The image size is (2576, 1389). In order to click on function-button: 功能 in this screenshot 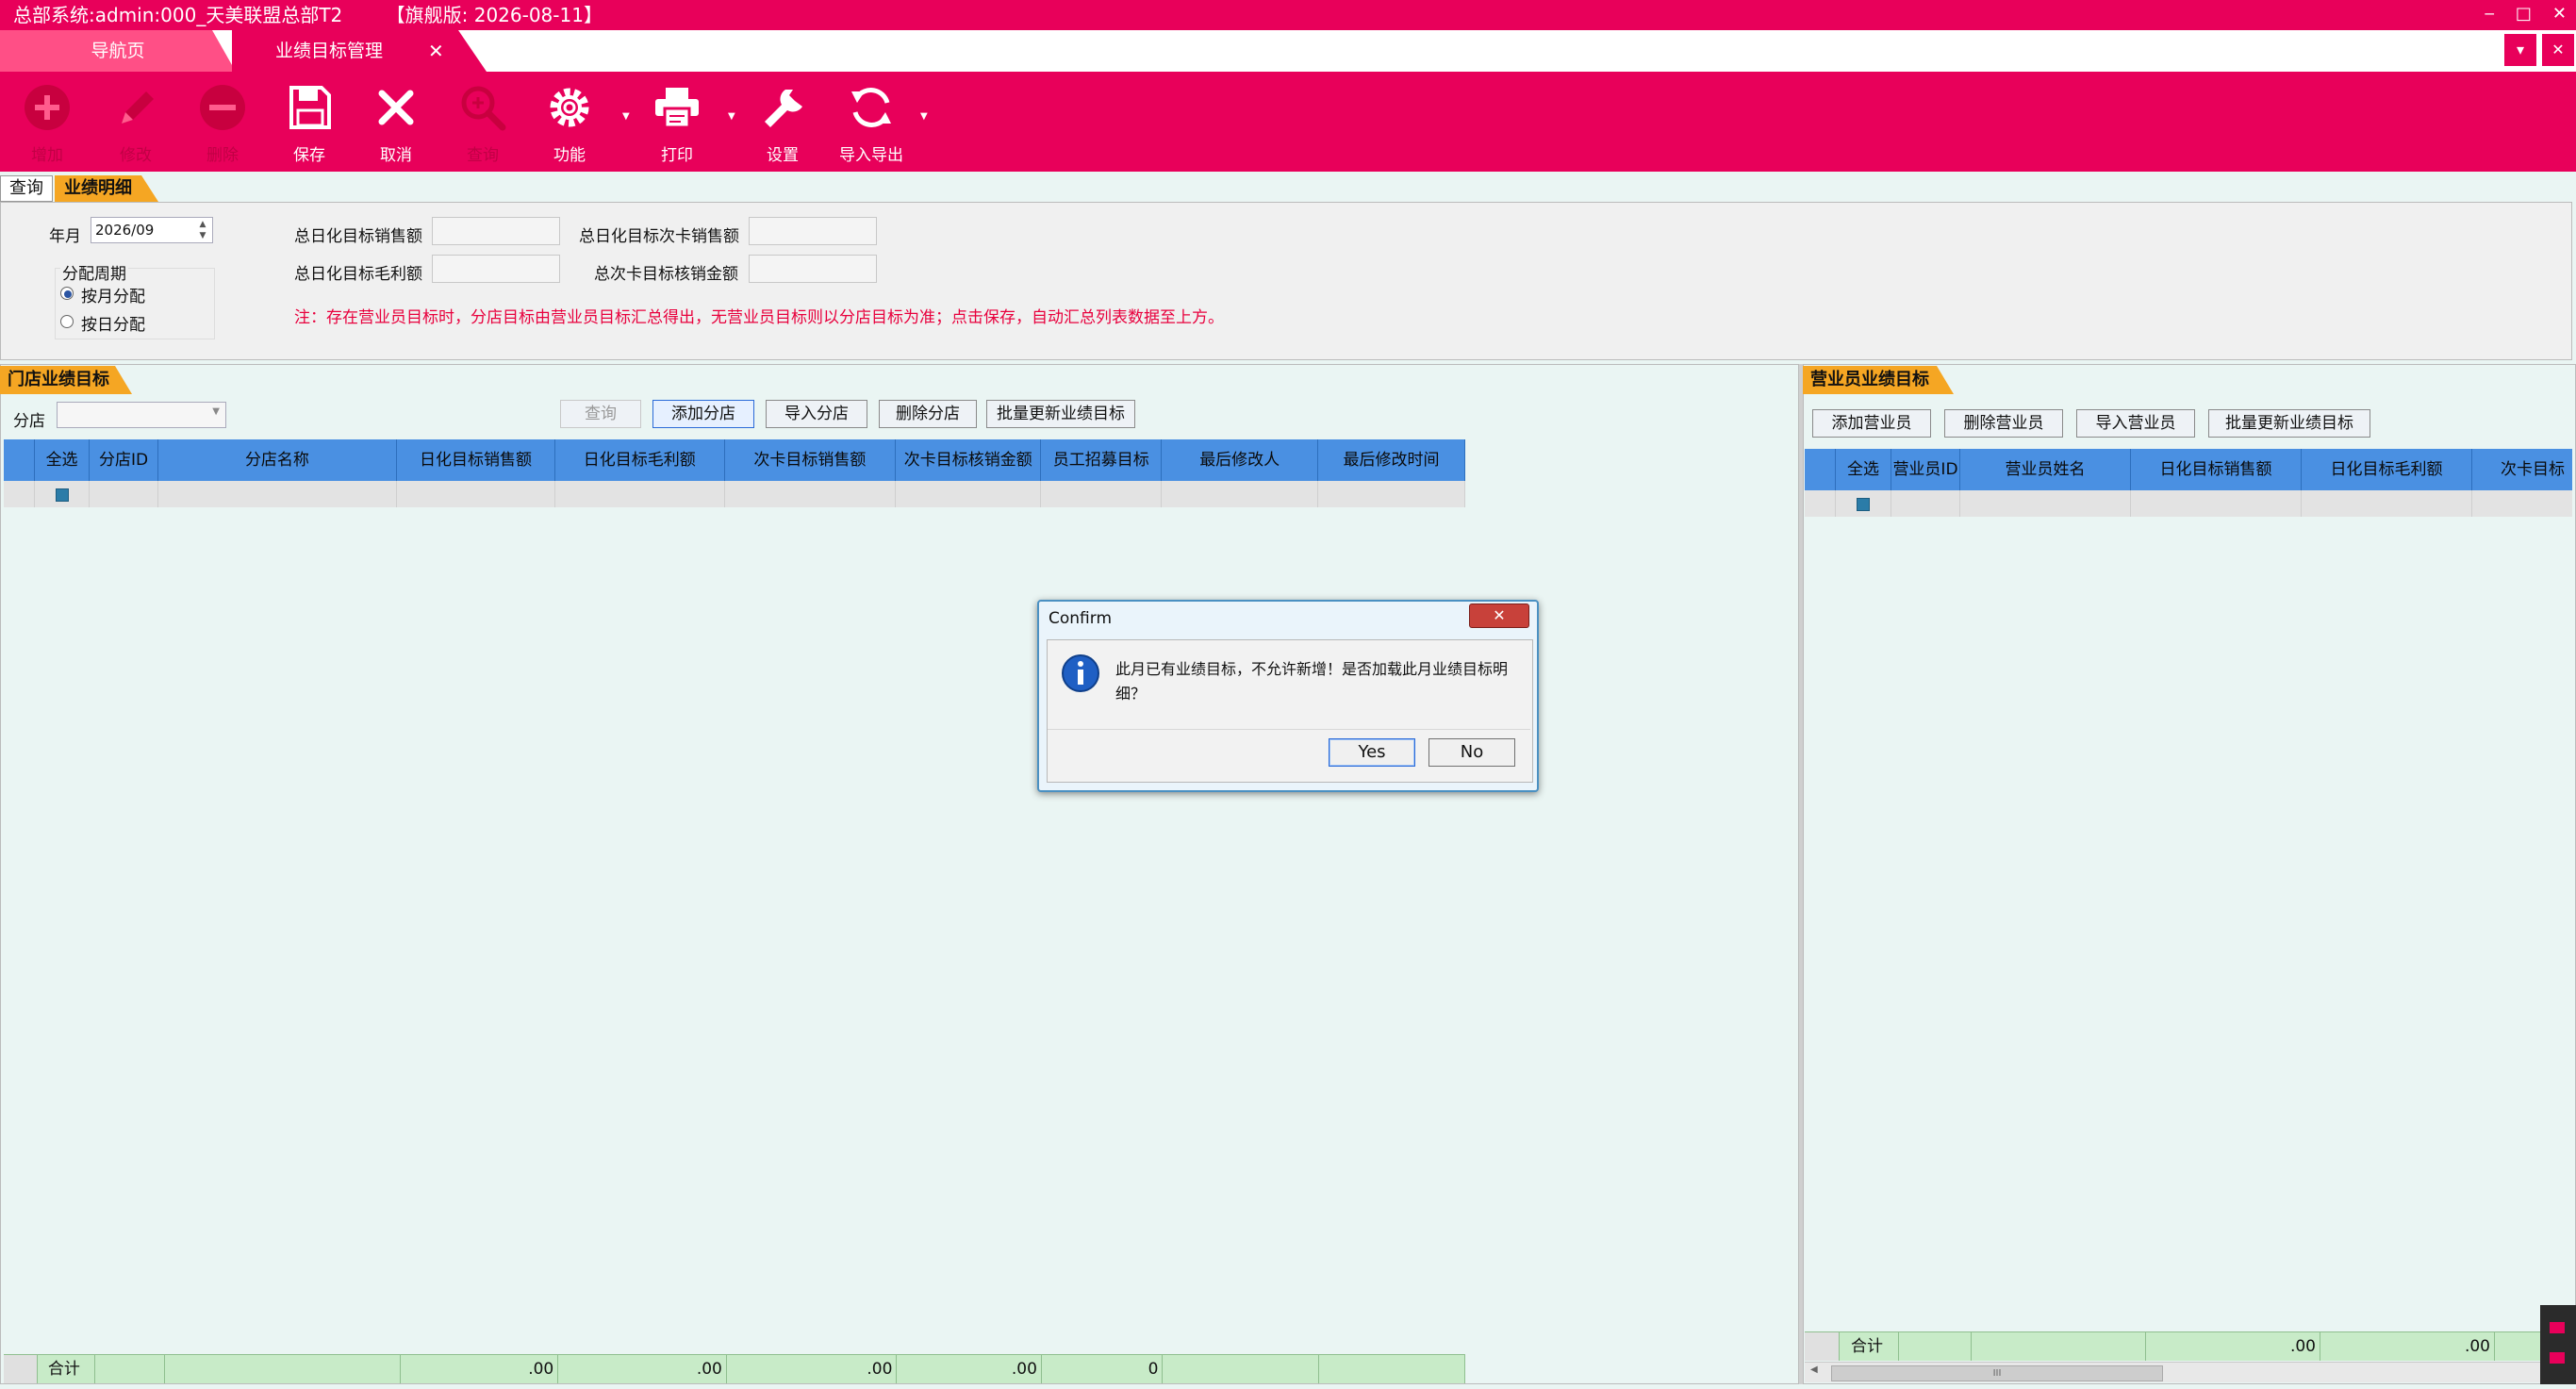, I will do `click(569, 123)`.